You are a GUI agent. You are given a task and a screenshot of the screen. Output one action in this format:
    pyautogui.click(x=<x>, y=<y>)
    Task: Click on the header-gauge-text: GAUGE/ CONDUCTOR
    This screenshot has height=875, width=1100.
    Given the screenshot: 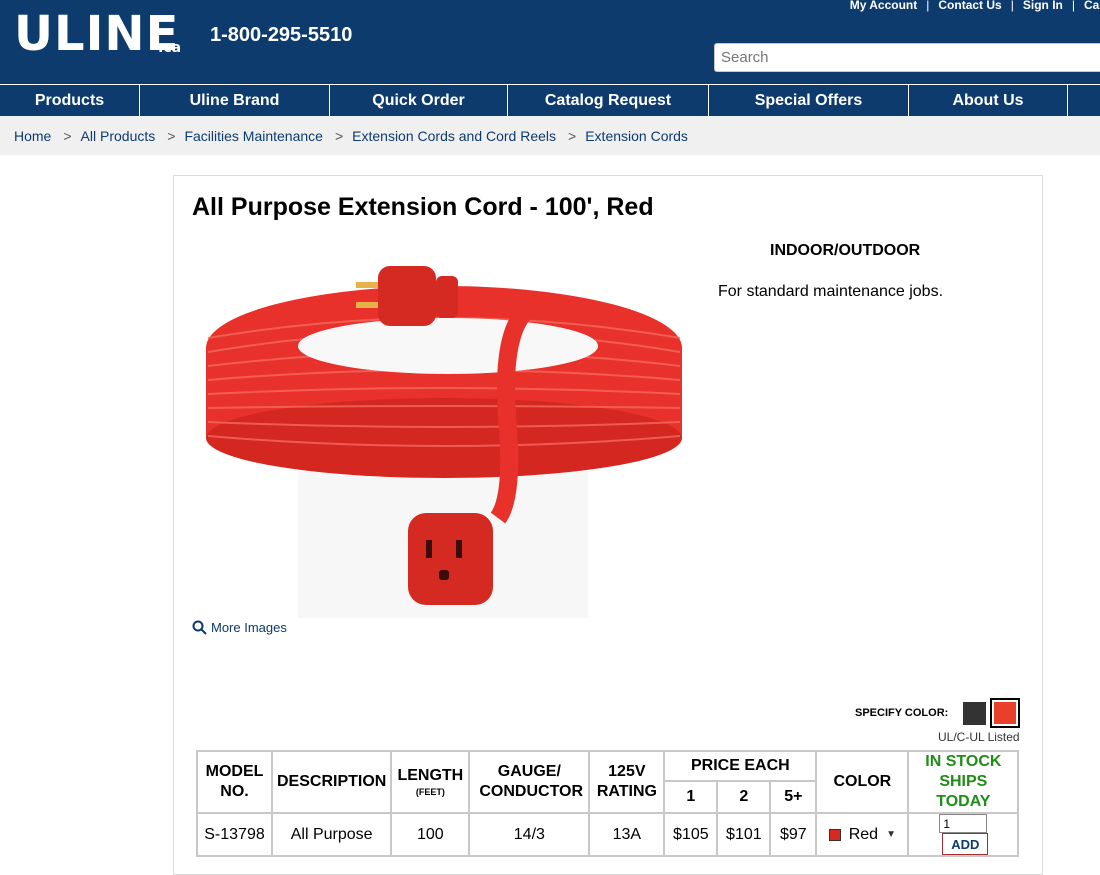 What is the action you would take?
    pyautogui.click(x=531, y=781)
    